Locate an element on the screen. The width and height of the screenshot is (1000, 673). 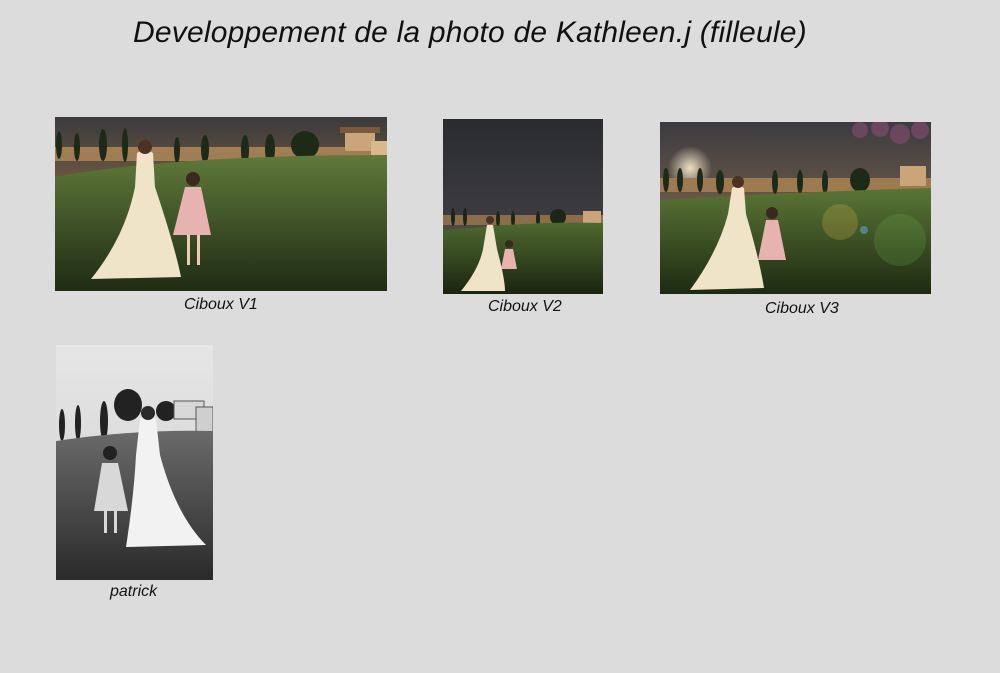
caption-ciboux-v1: Ciboux V1 is located at coordinates (221, 304).